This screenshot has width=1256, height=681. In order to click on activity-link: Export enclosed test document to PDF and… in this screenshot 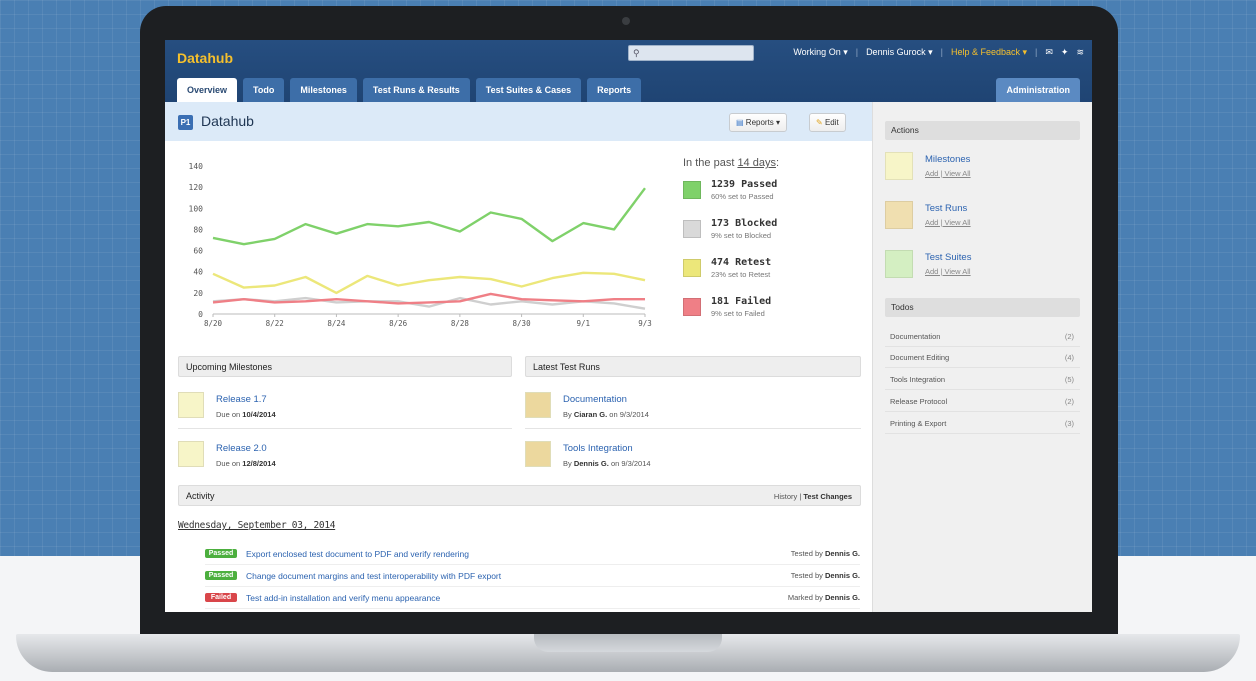, I will do `click(518, 554)`.